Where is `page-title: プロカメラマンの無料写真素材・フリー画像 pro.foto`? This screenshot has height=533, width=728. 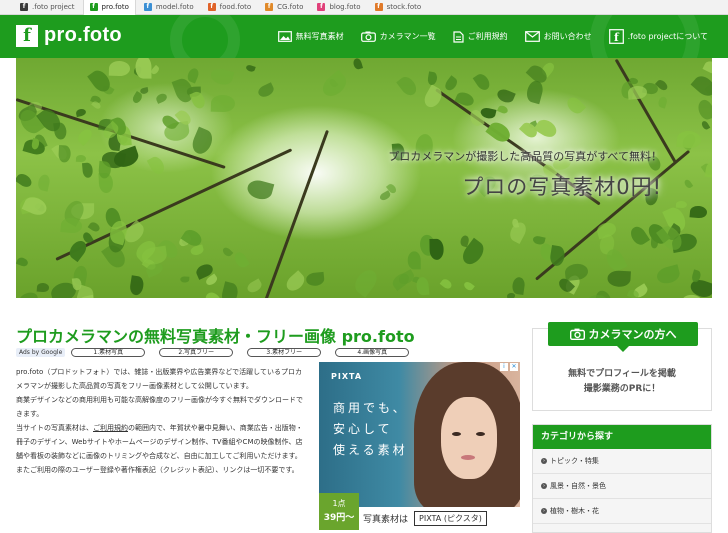 page-title: プロカメラマンの無料写真素材・フリー画像 pro.foto is located at coordinates (215, 336).